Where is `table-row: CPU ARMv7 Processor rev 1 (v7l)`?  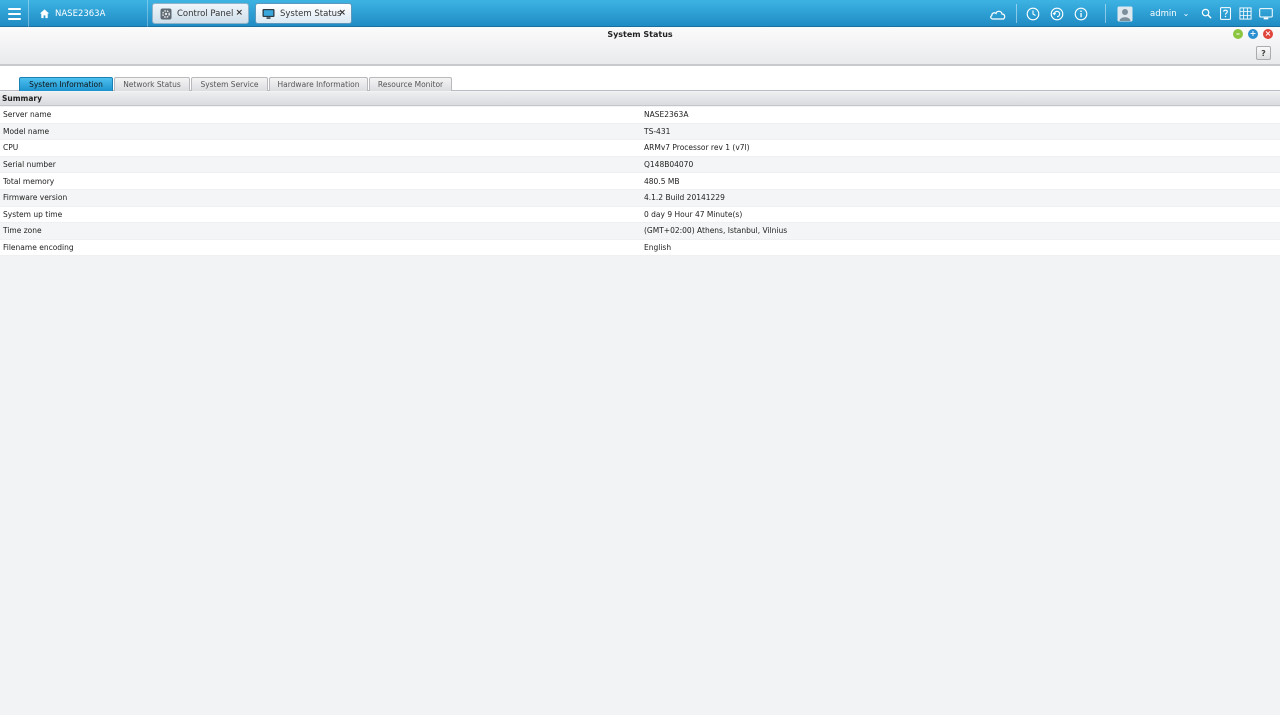 table-row: CPU ARMv7 Processor rev 1 (v7l) is located at coordinates (640, 148).